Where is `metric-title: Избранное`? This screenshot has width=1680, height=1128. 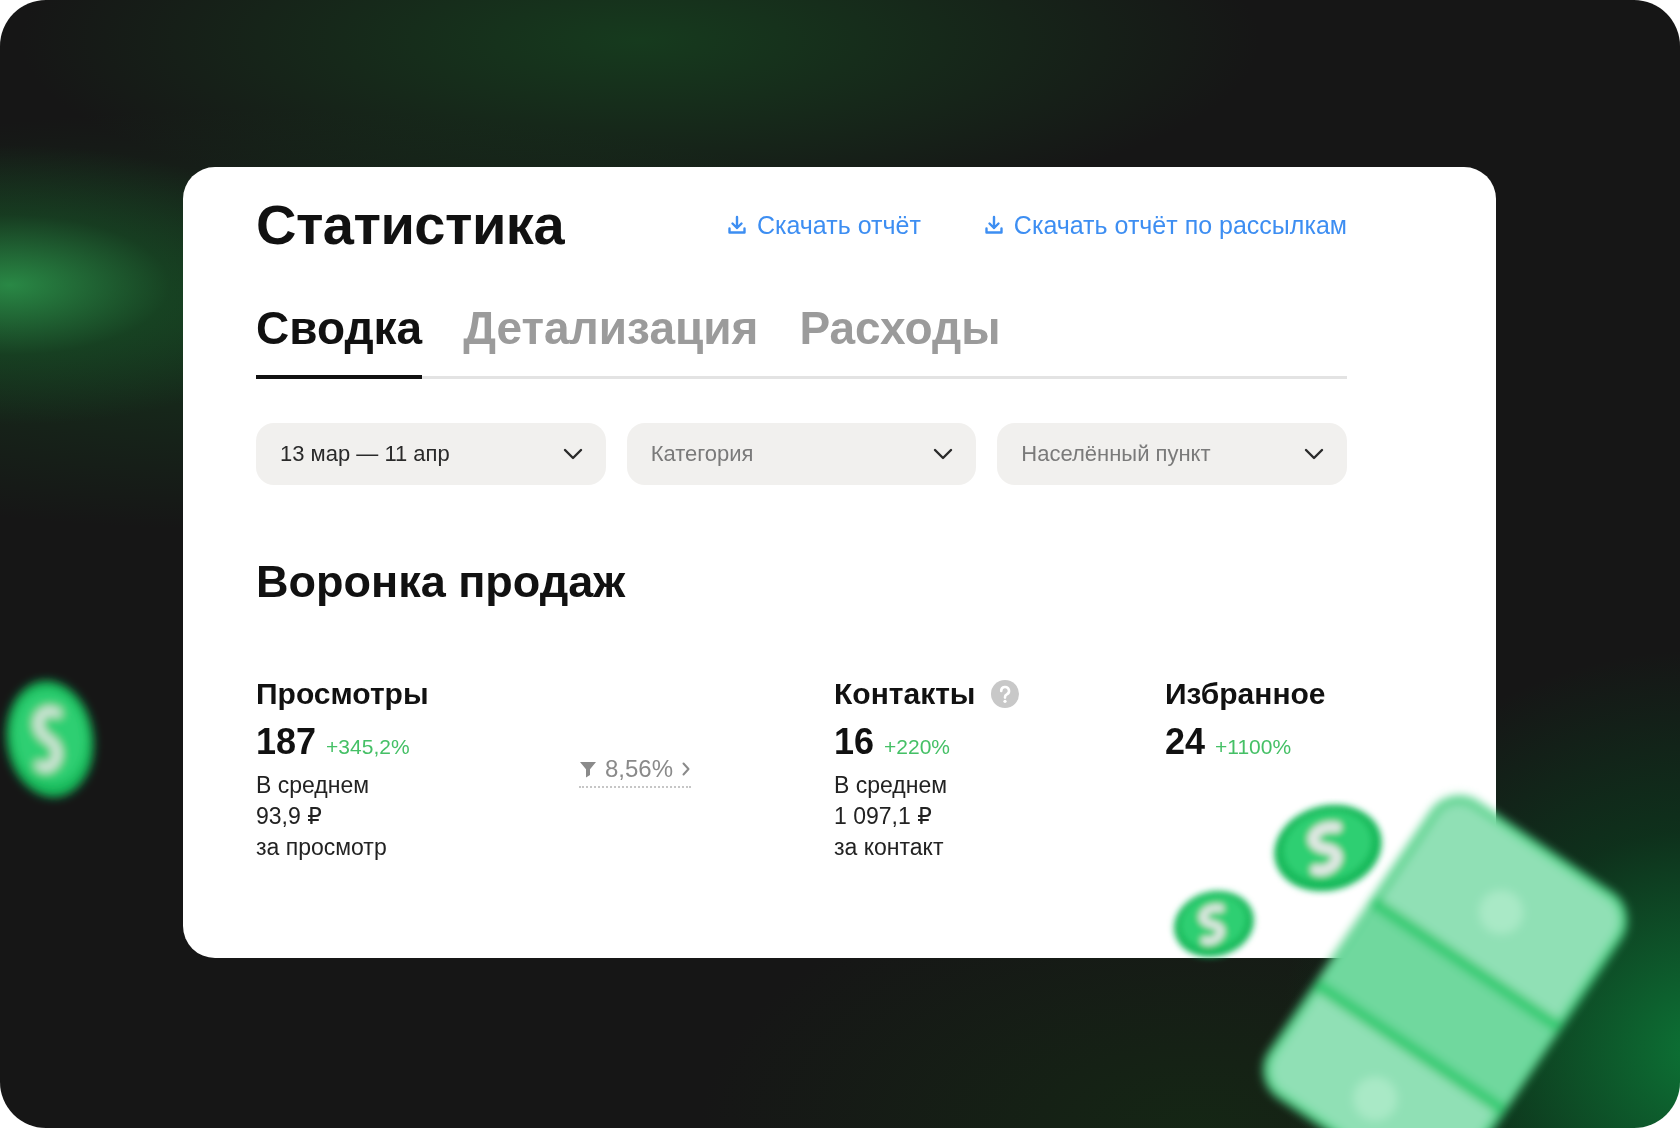 metric-title: Избранное is located at coordinates (1245, 694).